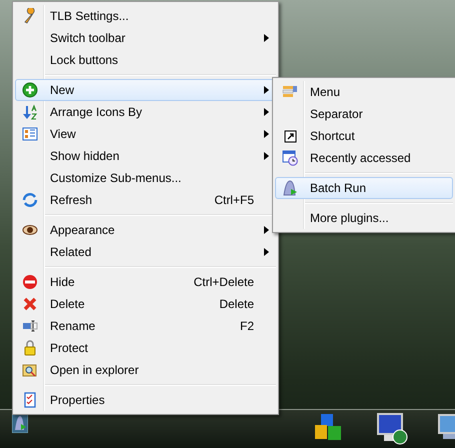  I want to click on menu-item: Related, so click(145, 252).